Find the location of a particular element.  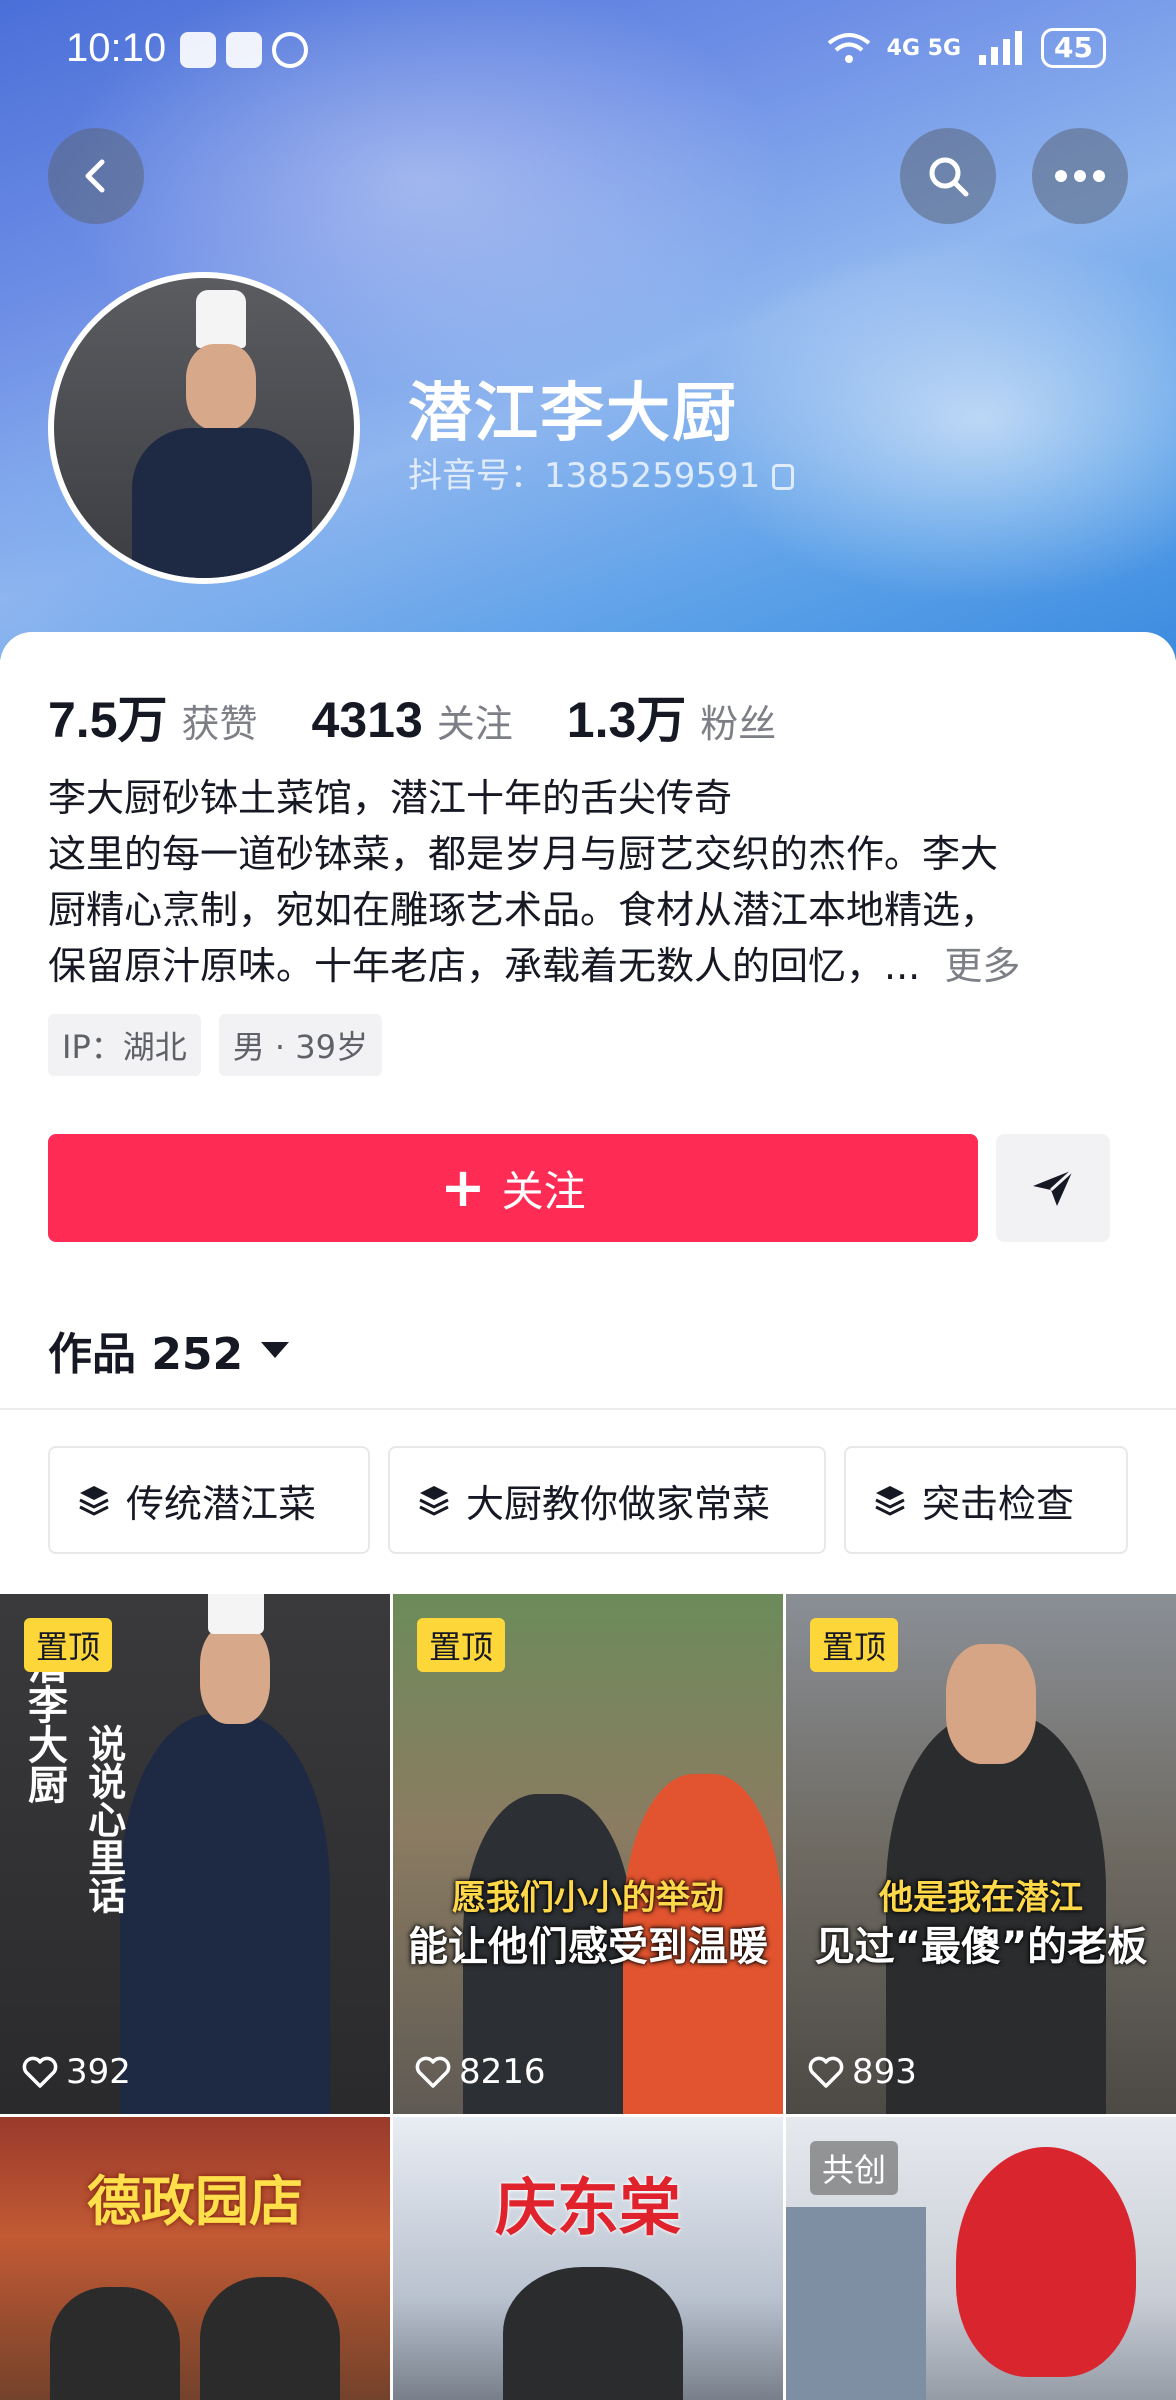

network-indicator: 4G 5G is located at coordinates (924, 48).